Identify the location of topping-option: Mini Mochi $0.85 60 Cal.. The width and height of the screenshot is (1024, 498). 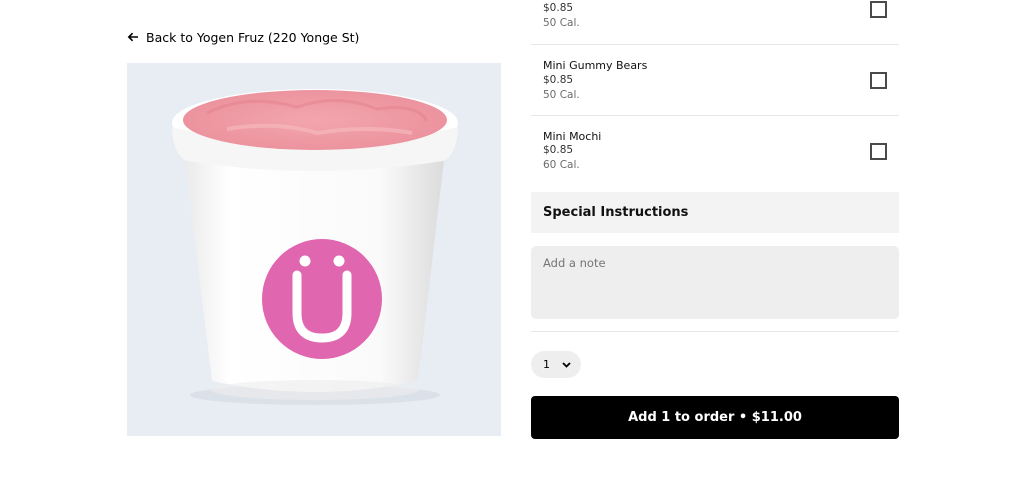
(715, 151).